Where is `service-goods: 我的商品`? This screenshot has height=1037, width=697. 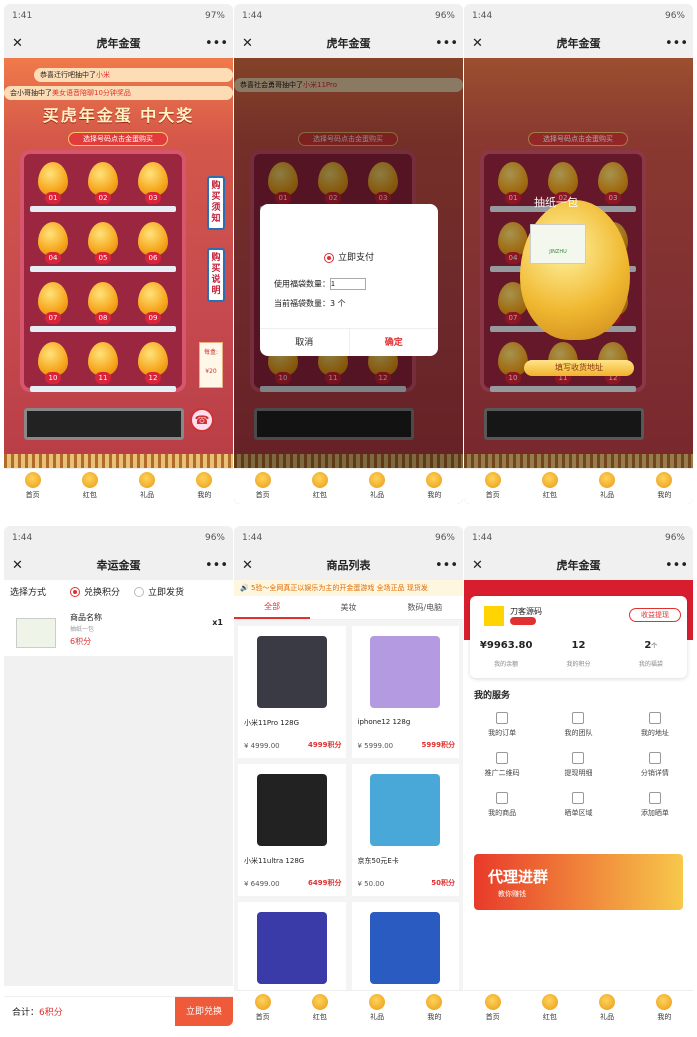
service-goods: 我的商品 is located at coordinates (502, 805).